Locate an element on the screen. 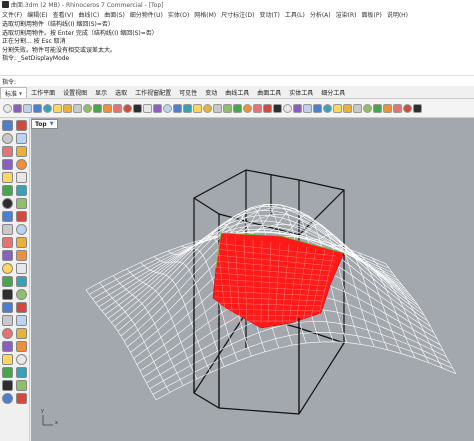 The image size is (474, 441). import-icon is located at coordinates (47, 108).